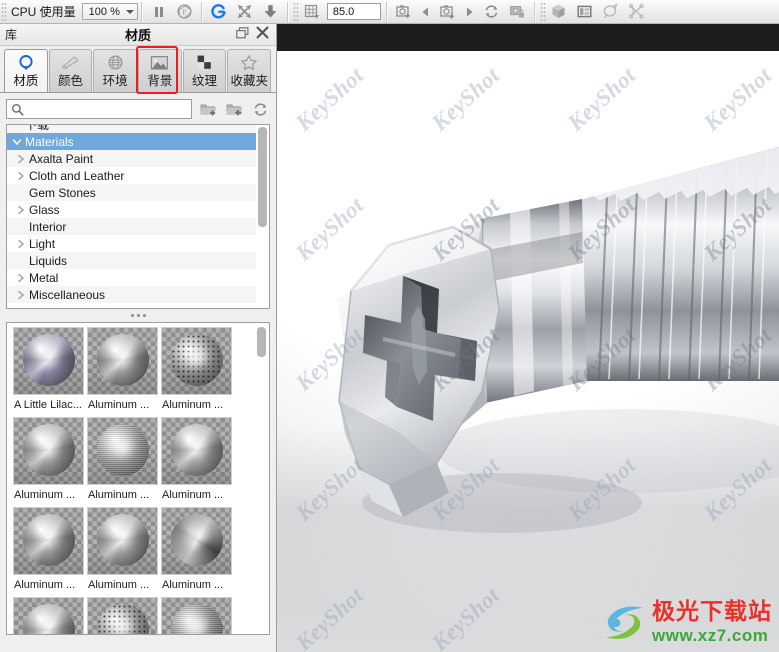 This screenshot has width=779, height=652. What do you see at coordinates (611, 12) in the screenshot?
I see `material-paint-button` at bounding box center [611, 12].